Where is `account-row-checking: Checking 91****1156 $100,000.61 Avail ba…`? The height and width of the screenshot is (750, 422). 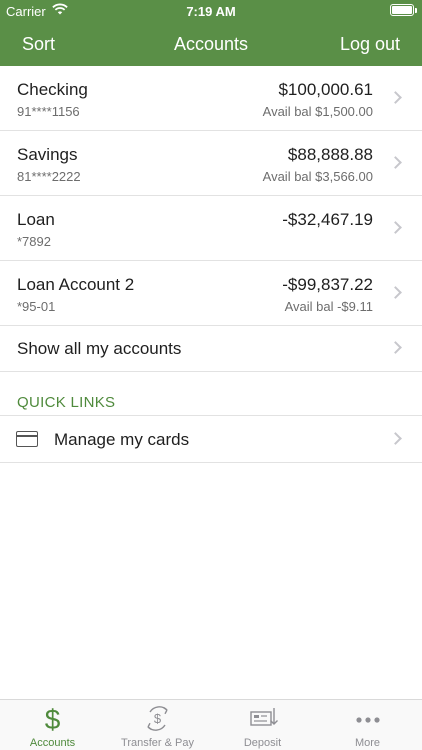
account-row-checking: Checking 91****1156 $100,000.61 Avail ba… is located at coordinates (211, 98).